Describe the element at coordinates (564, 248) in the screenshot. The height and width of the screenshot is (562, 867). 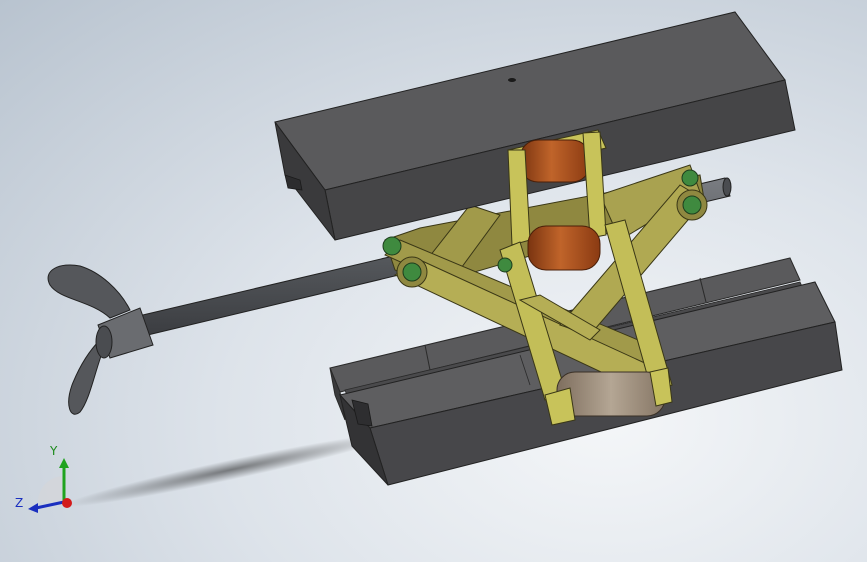
I see `middle-roller` at that location.